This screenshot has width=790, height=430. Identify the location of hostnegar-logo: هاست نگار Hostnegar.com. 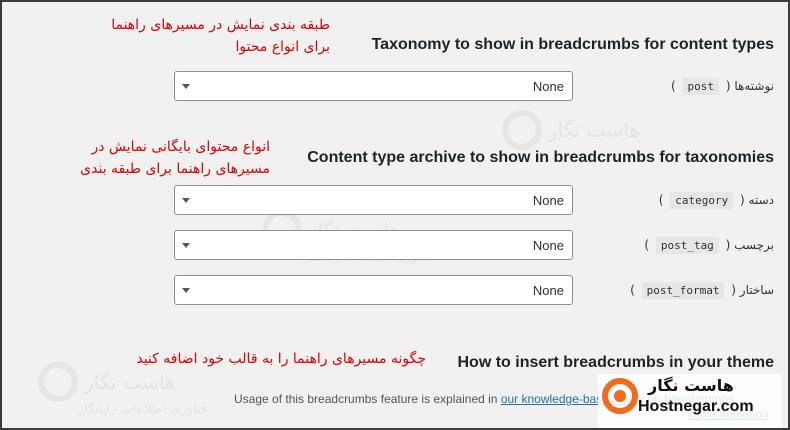
(690, 401).